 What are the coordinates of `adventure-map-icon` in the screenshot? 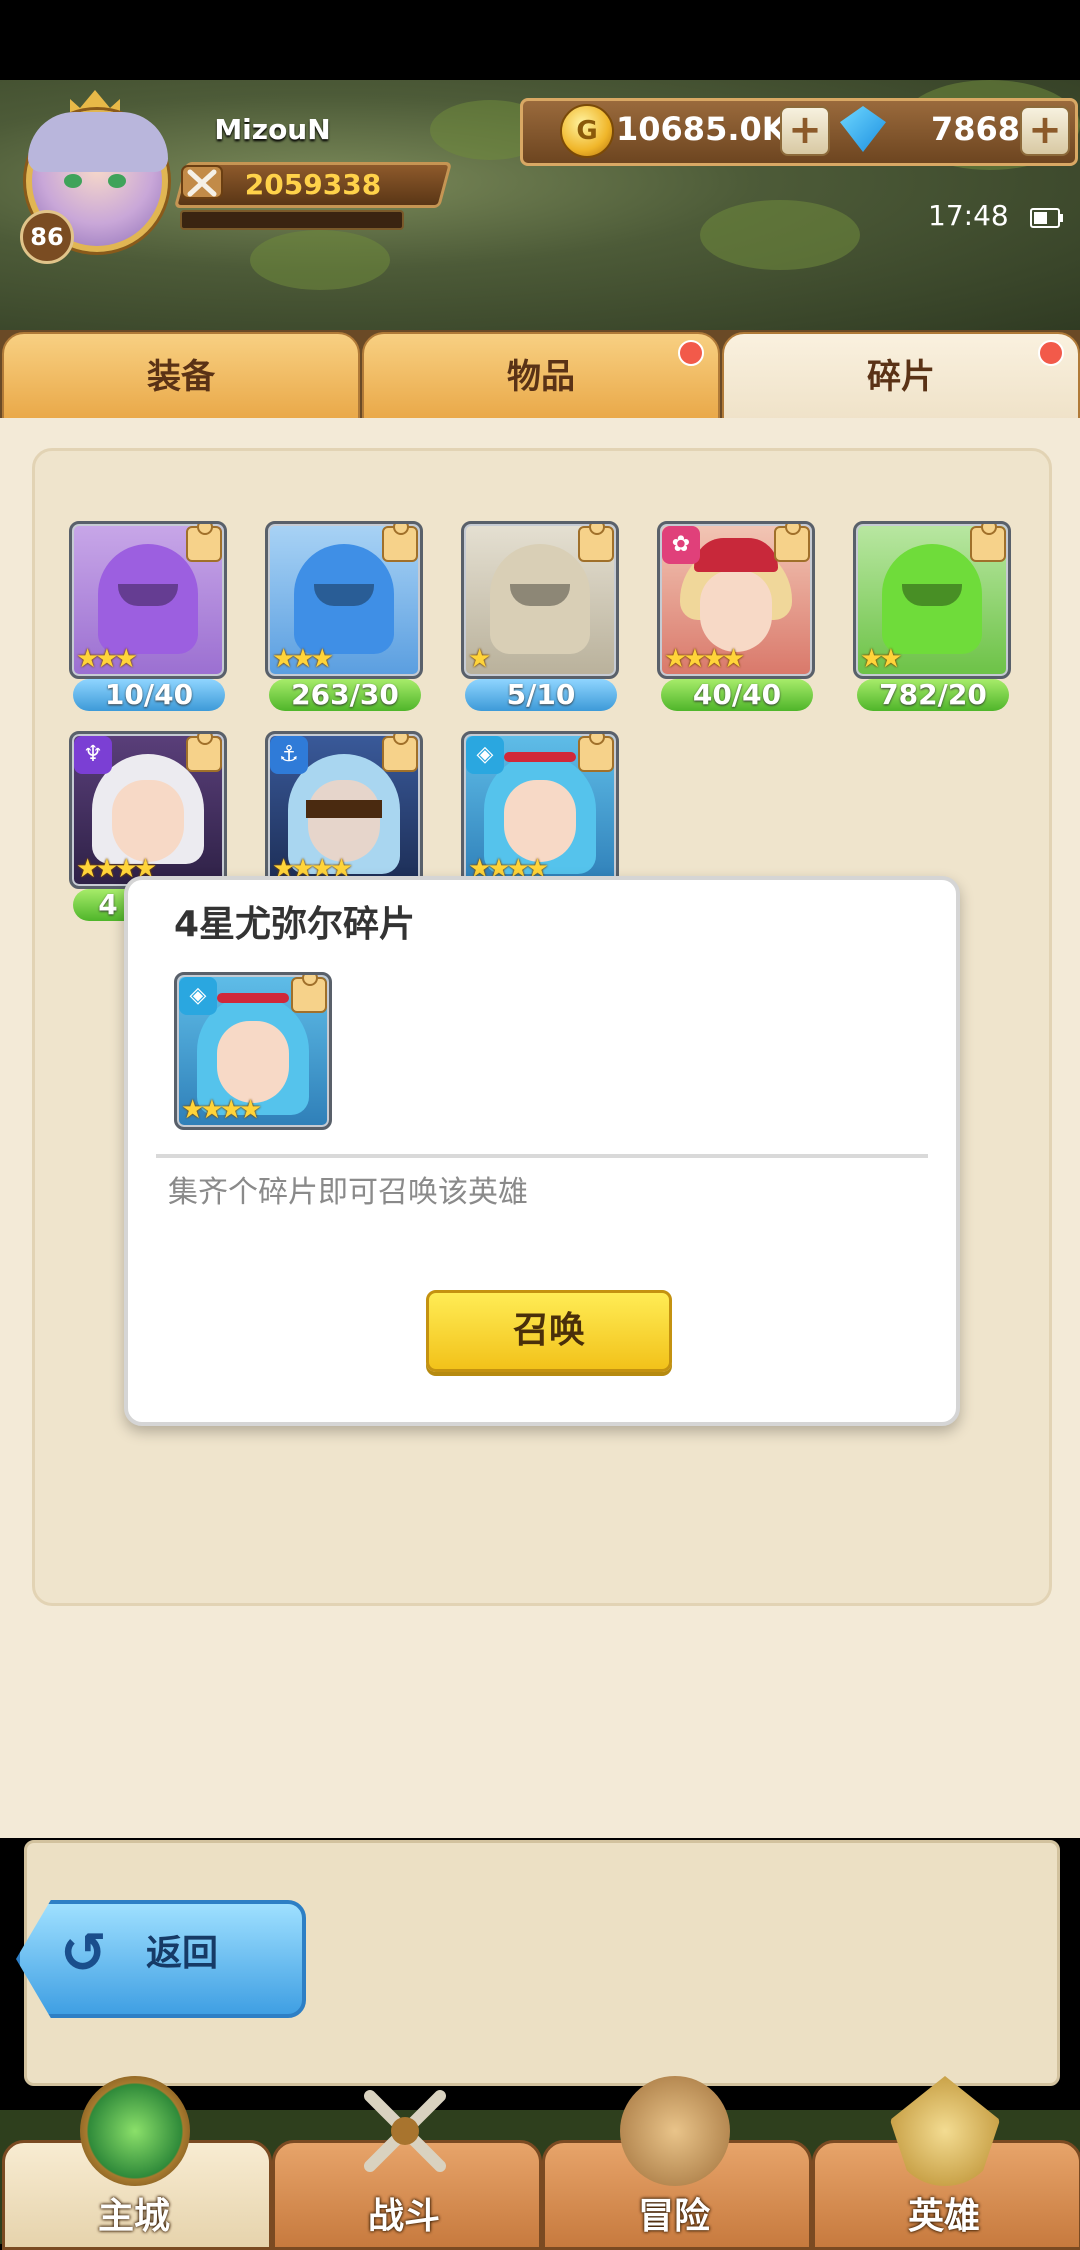 It's located at (675, 2131).